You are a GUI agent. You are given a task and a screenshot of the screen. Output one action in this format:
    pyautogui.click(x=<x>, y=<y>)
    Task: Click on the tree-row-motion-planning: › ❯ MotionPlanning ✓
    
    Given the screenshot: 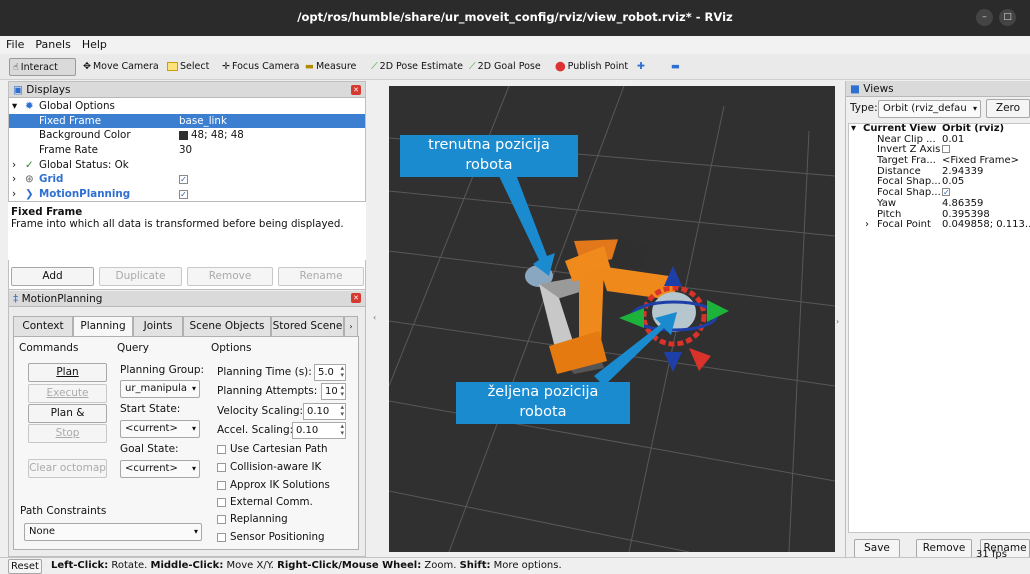 What is the action you would take?
    pyautogui.click(x=187, y=194)
    